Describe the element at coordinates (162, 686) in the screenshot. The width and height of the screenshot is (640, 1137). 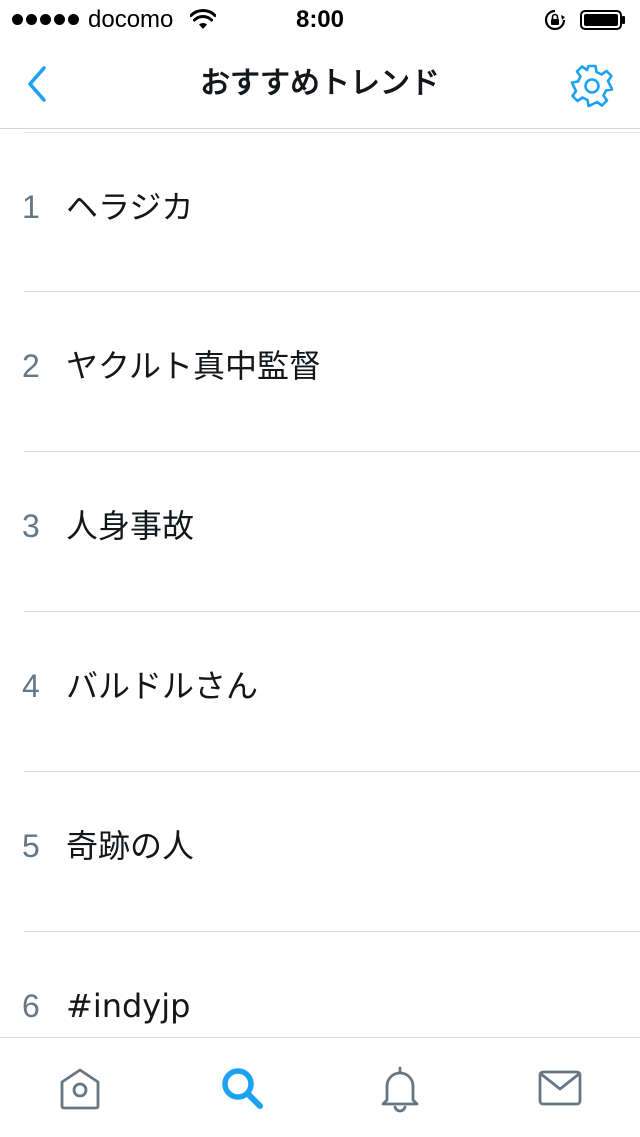
I see `trend-name: バルドルさん` at that location.